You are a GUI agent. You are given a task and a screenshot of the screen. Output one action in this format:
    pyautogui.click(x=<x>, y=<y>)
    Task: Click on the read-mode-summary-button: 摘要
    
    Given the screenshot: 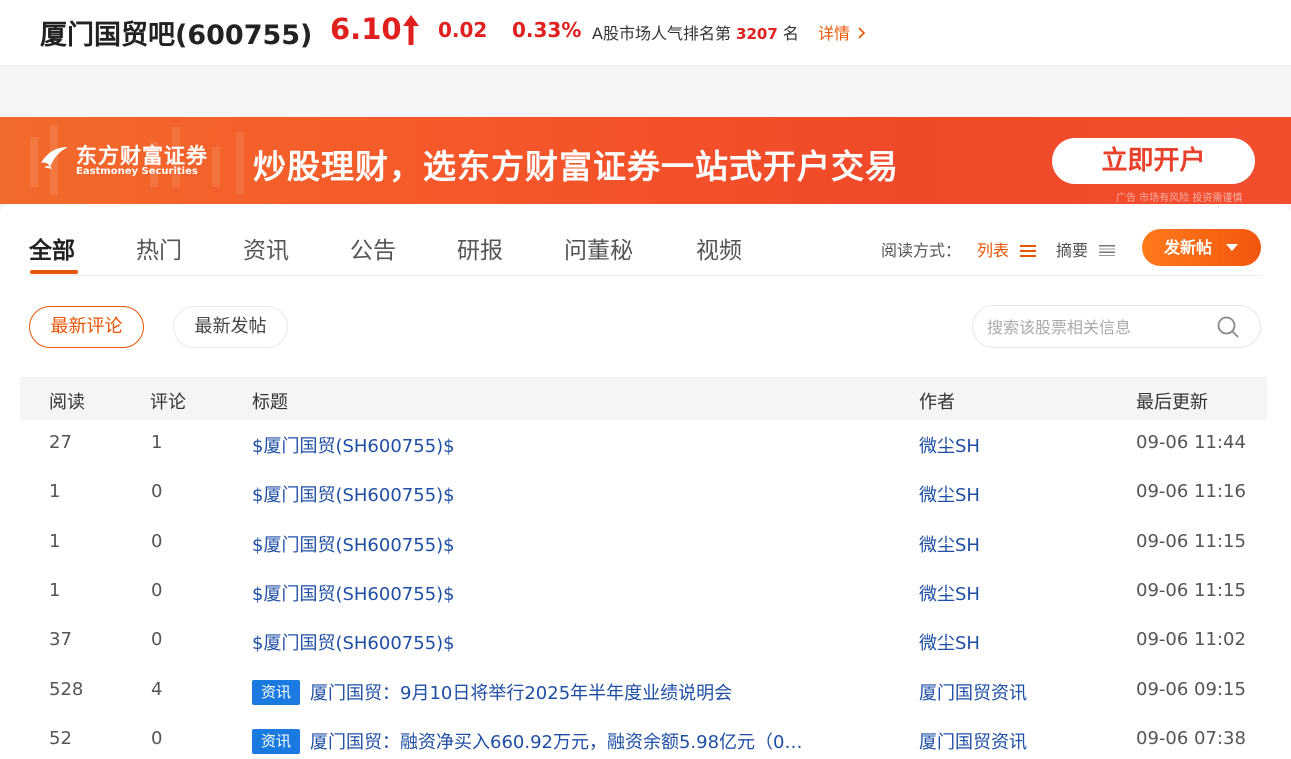 What is the action you would take?
    pyautogui.click(x=1086, y=249)
    